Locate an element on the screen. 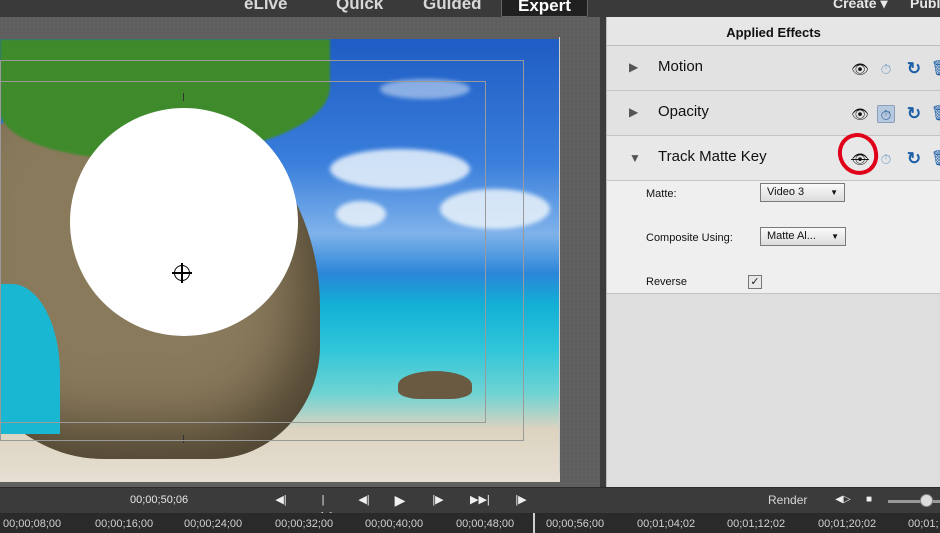 The image size is (940, 533). panel-title: Applied Effects is located at coordinates (773, 31).